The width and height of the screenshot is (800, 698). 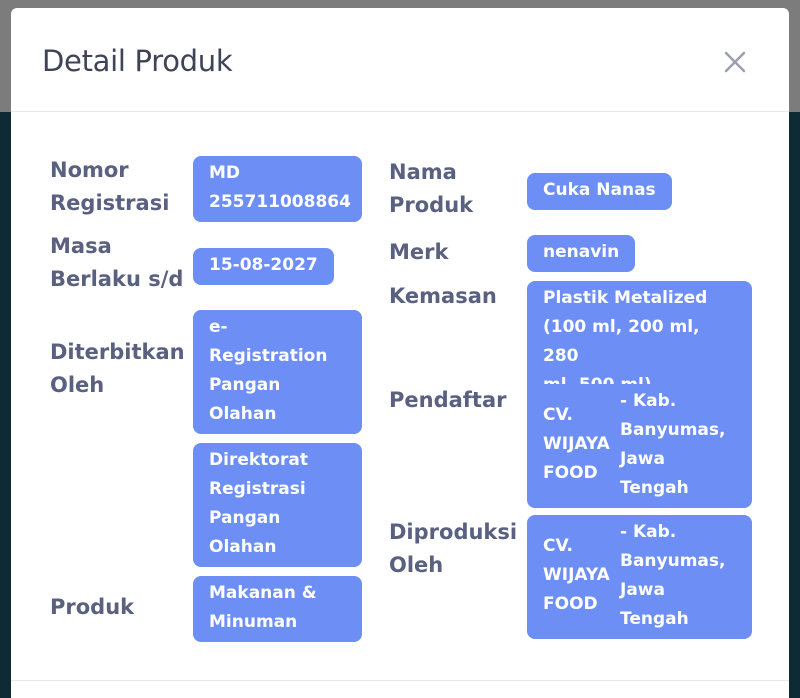 What do you see at coordinates (400, 680) in the screenshot?
I see `modal-footer-divider` at bounding box center [400, 680].